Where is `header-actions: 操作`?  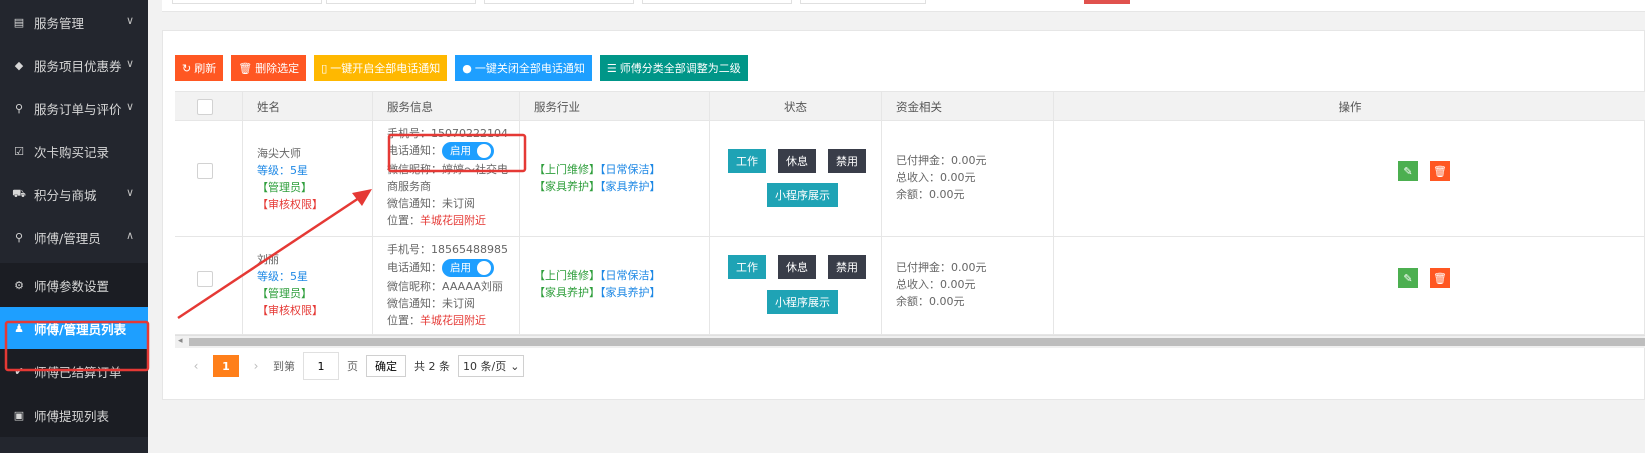 header-actions: 操作 is located at coordinates (1350, 107).